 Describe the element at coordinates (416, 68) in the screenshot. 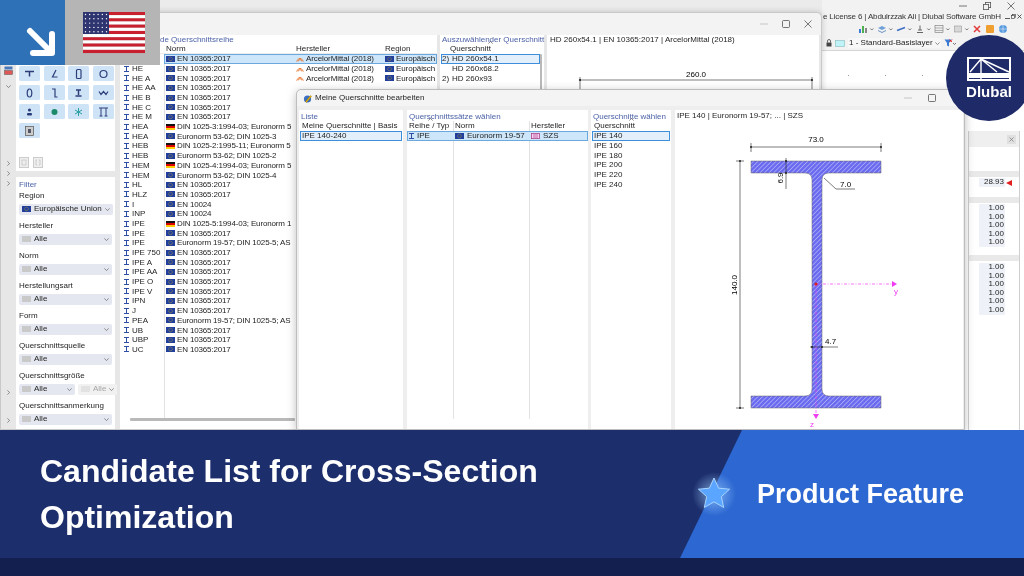

I see `region-label: Europäisch` at that location.